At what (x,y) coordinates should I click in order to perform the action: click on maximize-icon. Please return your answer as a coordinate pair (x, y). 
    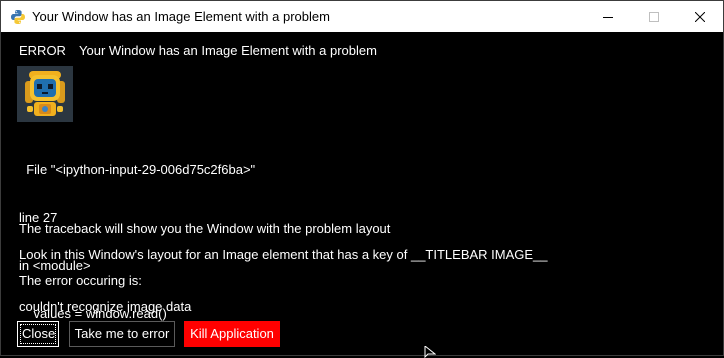
    Looking at the image, I should click on (654, 16).